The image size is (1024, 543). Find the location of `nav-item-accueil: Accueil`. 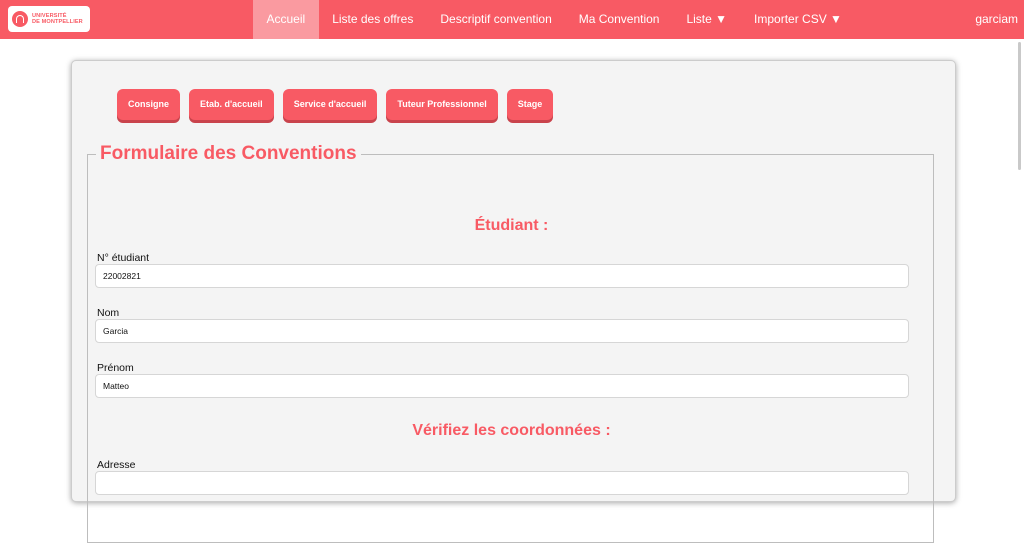

nav-item-accueil: Accueil is located at coordinates (286, 19).